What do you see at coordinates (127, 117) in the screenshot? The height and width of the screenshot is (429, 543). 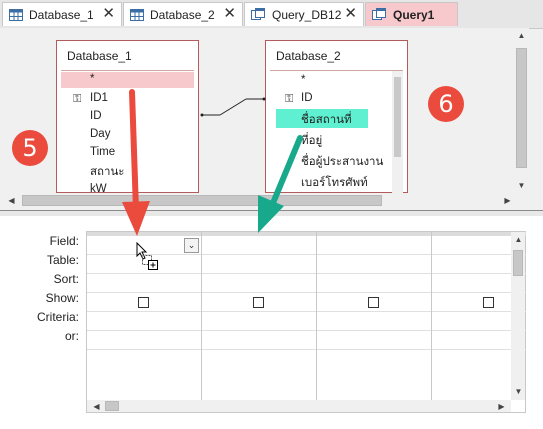 I see `table-fieldlist-database-1: Database_1 * ⚿ ID1 ID Day Time สถานะ kW` at bounding box center [127, 117].